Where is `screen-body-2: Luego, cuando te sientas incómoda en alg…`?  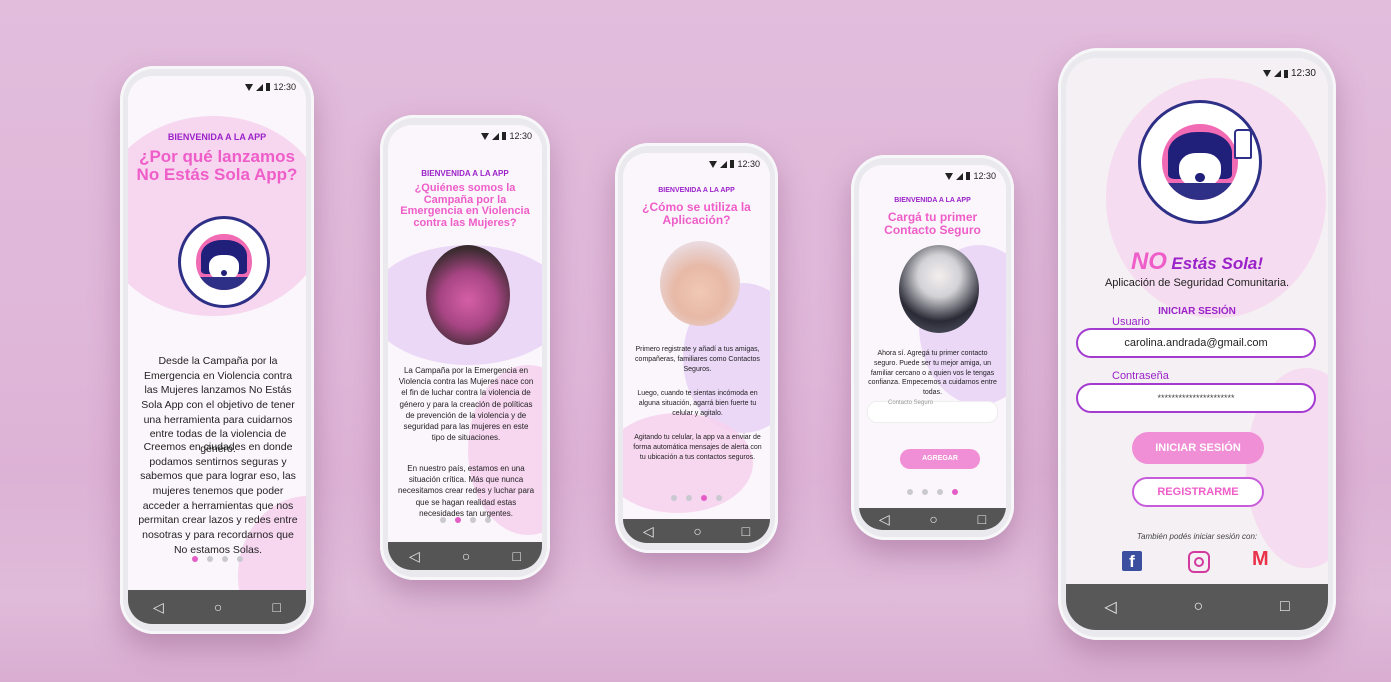 screen-body-2: Luego, cuando te sientas incómoda en alg… is located at coordinates (697, 403).